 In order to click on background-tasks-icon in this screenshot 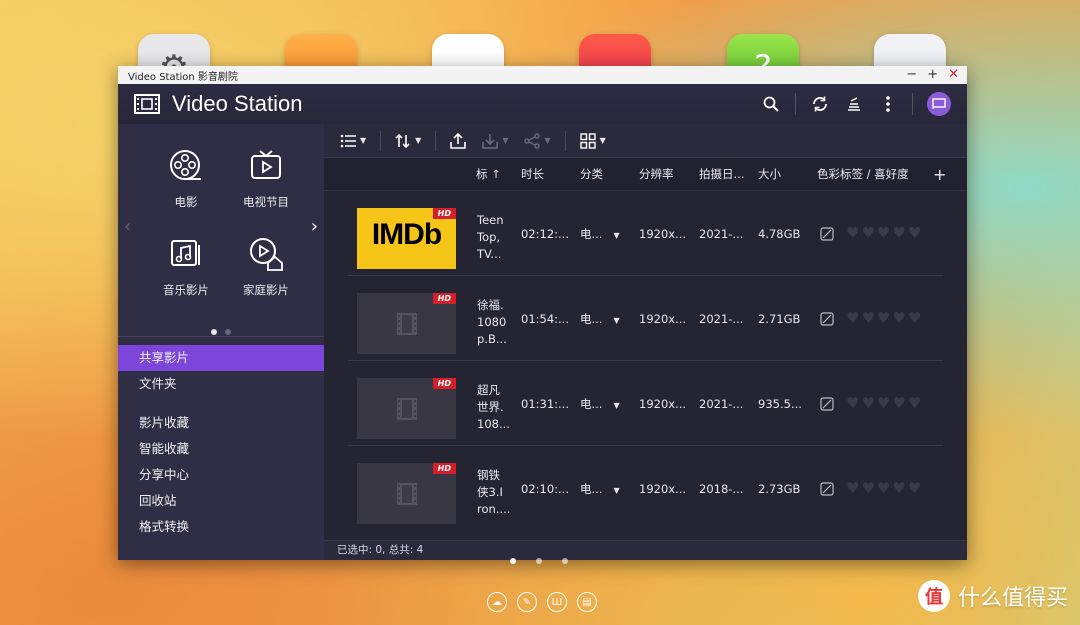, I will do `click(854, 104)`.